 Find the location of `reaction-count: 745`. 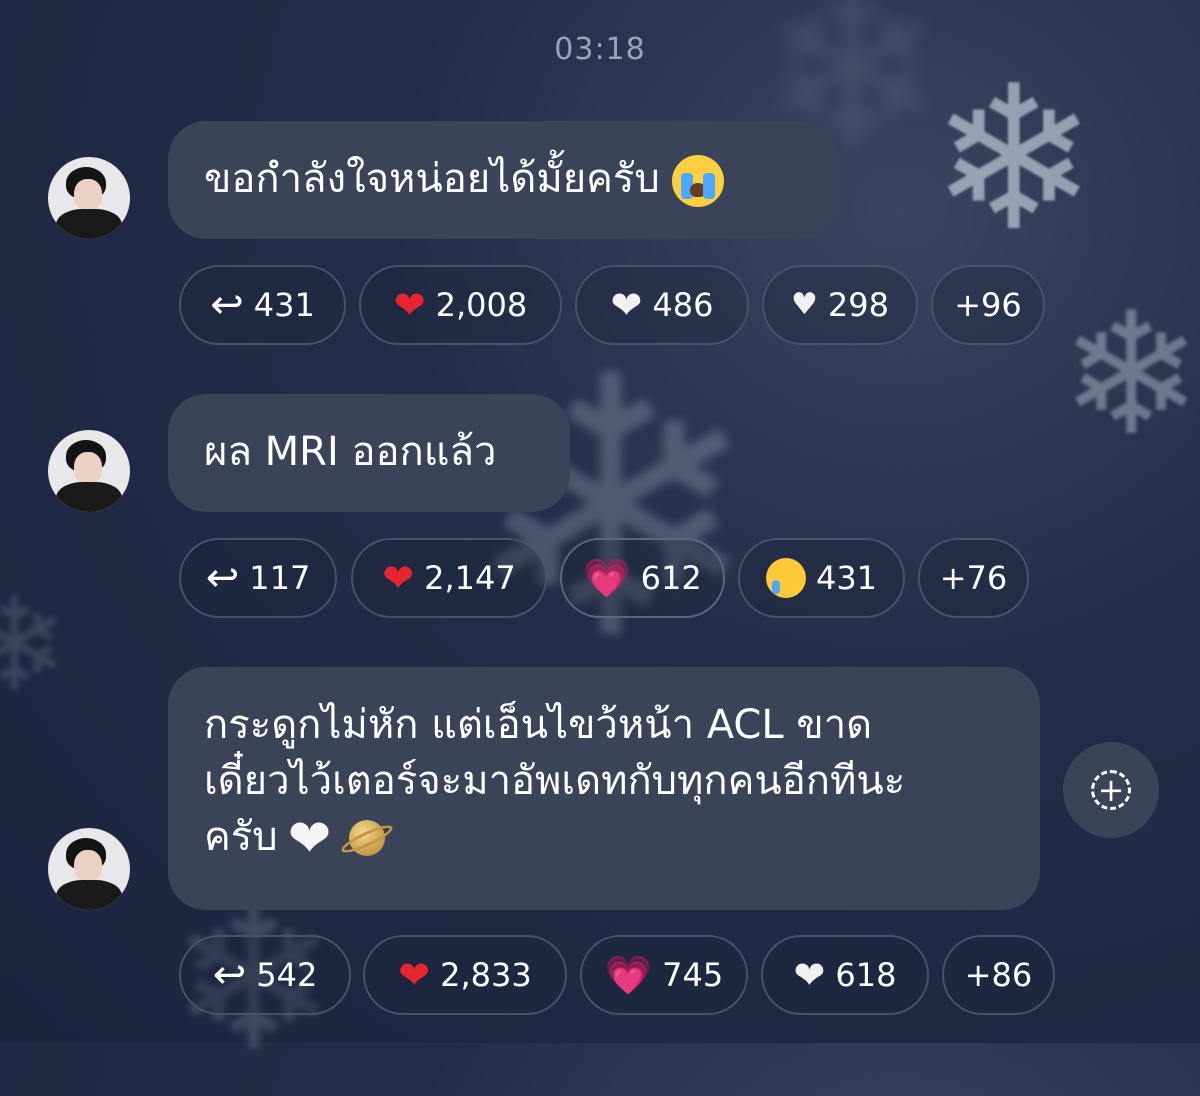

reaction-count: 745 is located at coordinates (693, 975).